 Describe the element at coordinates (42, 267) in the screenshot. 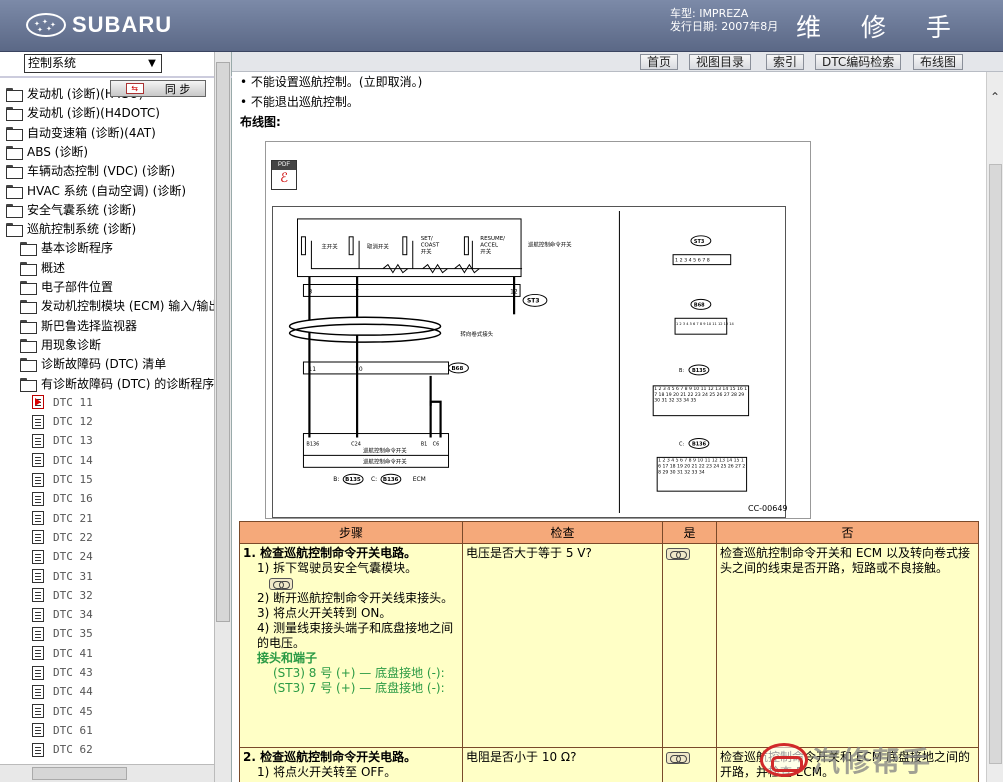

I see `tree-folder-item: 概述` at that location.